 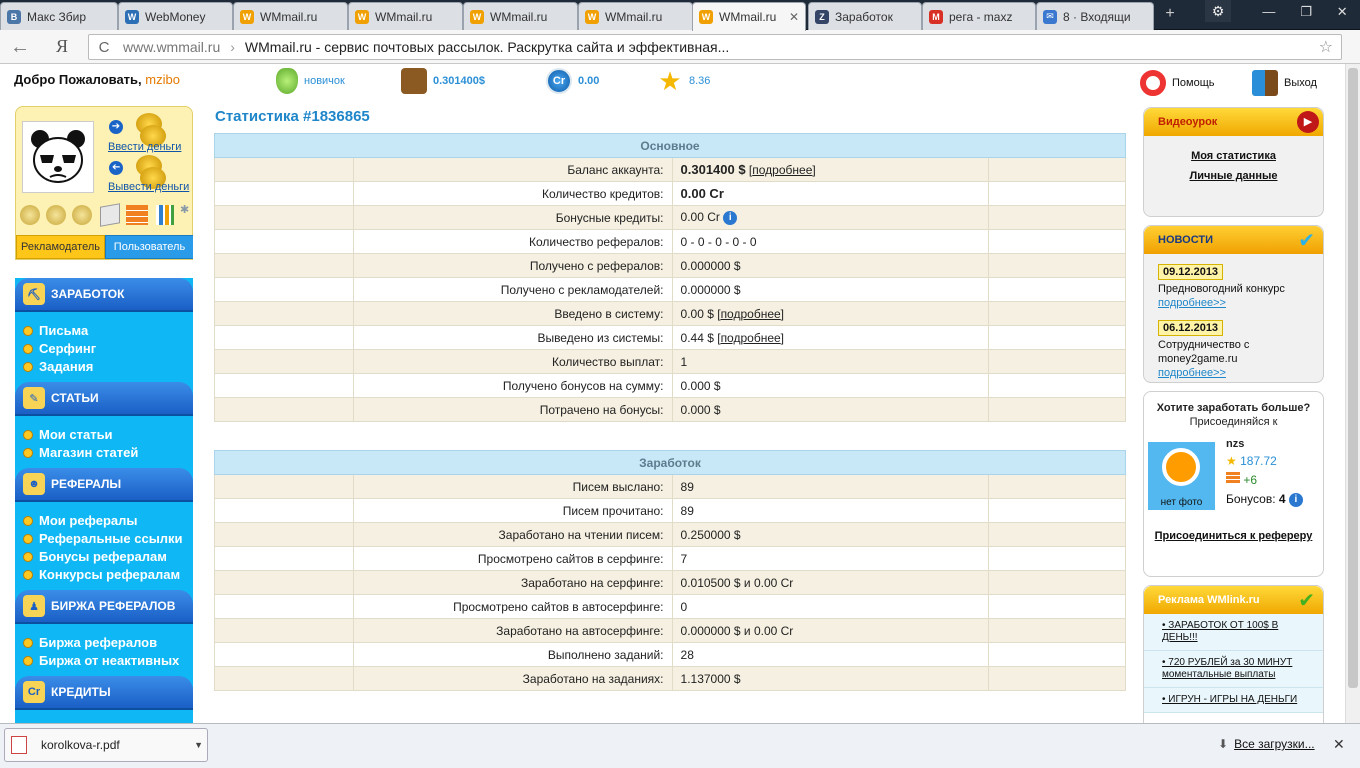 What do you see at coordinates (108, 575) in the screenshot?
I see `menu-item: Конкурсы рефералам` at bounding box center [108, 575].